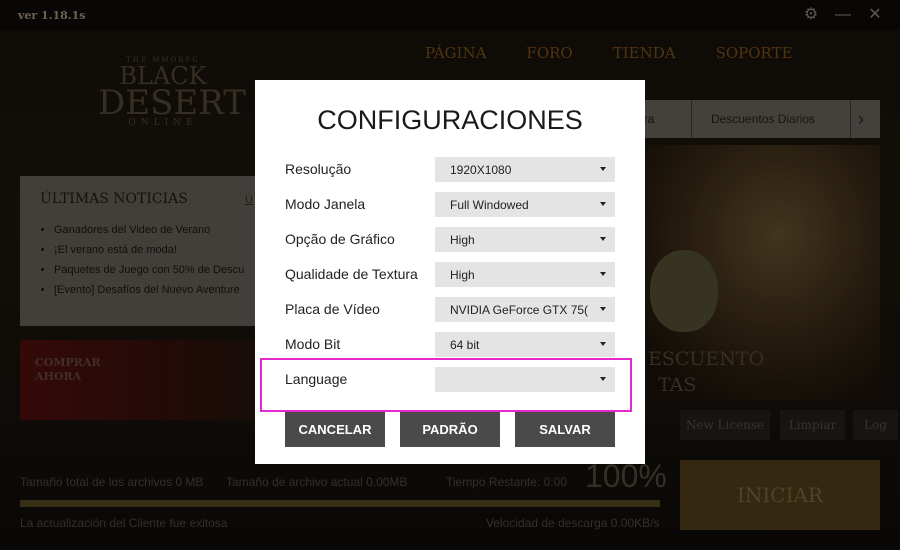  What do you see at coordinates (340, 239) in the screenshot?
I see `graphics-option-label: Opção de Gráfico` at bounding box center [340, 239].